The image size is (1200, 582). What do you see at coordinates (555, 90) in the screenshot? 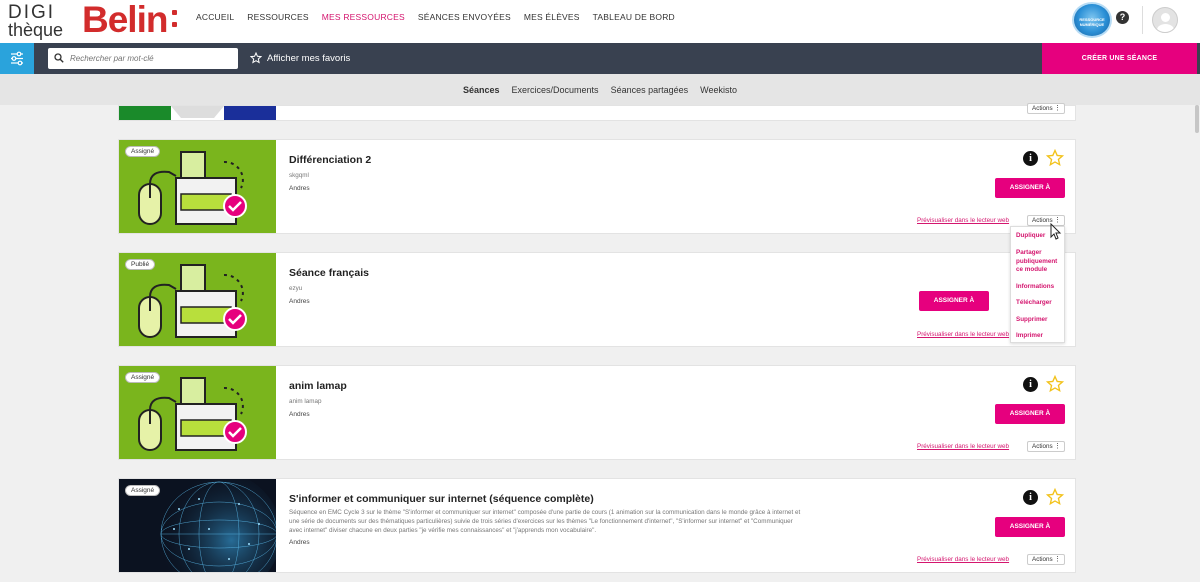
I see `tab-exercices-documents: Exercices/Documents` at bounding box center [555, 90].